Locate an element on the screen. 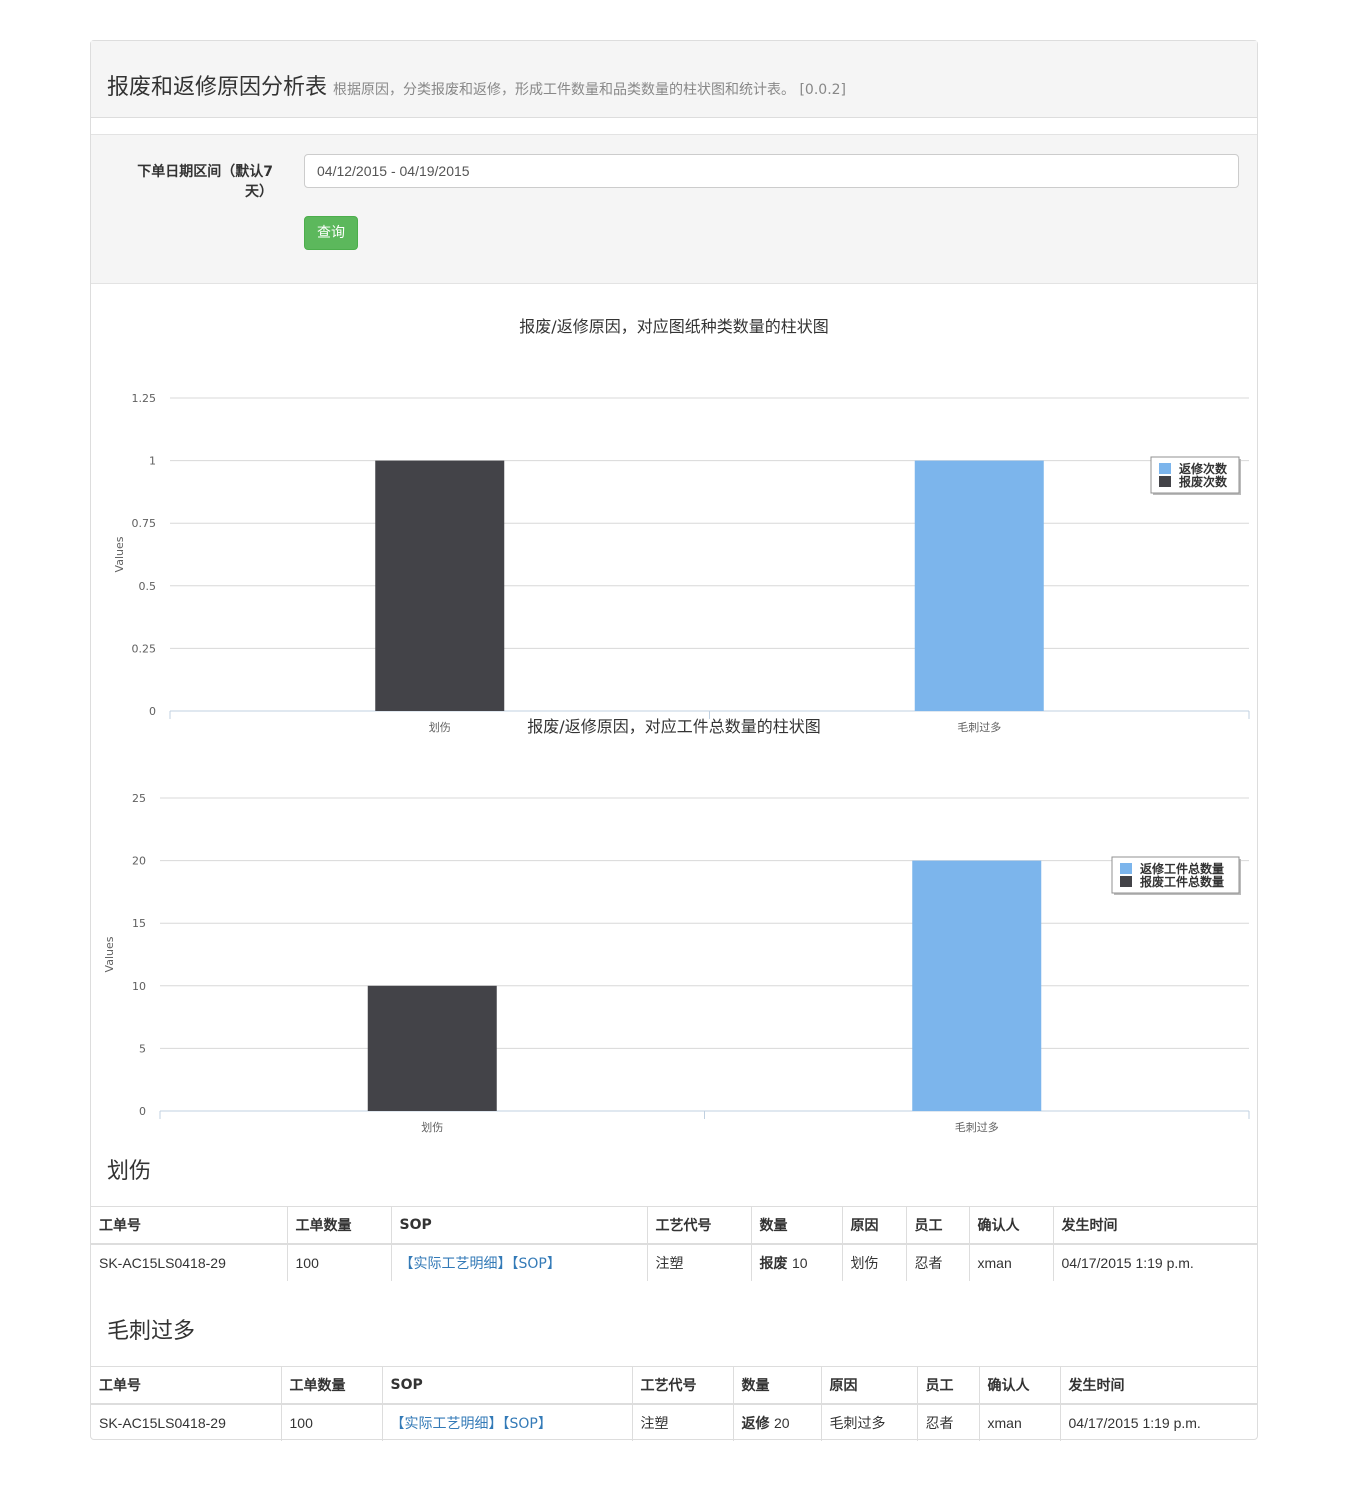 The image size is (1349, 1501). y-tick-label: 20 is located at coordinates (139, 861).